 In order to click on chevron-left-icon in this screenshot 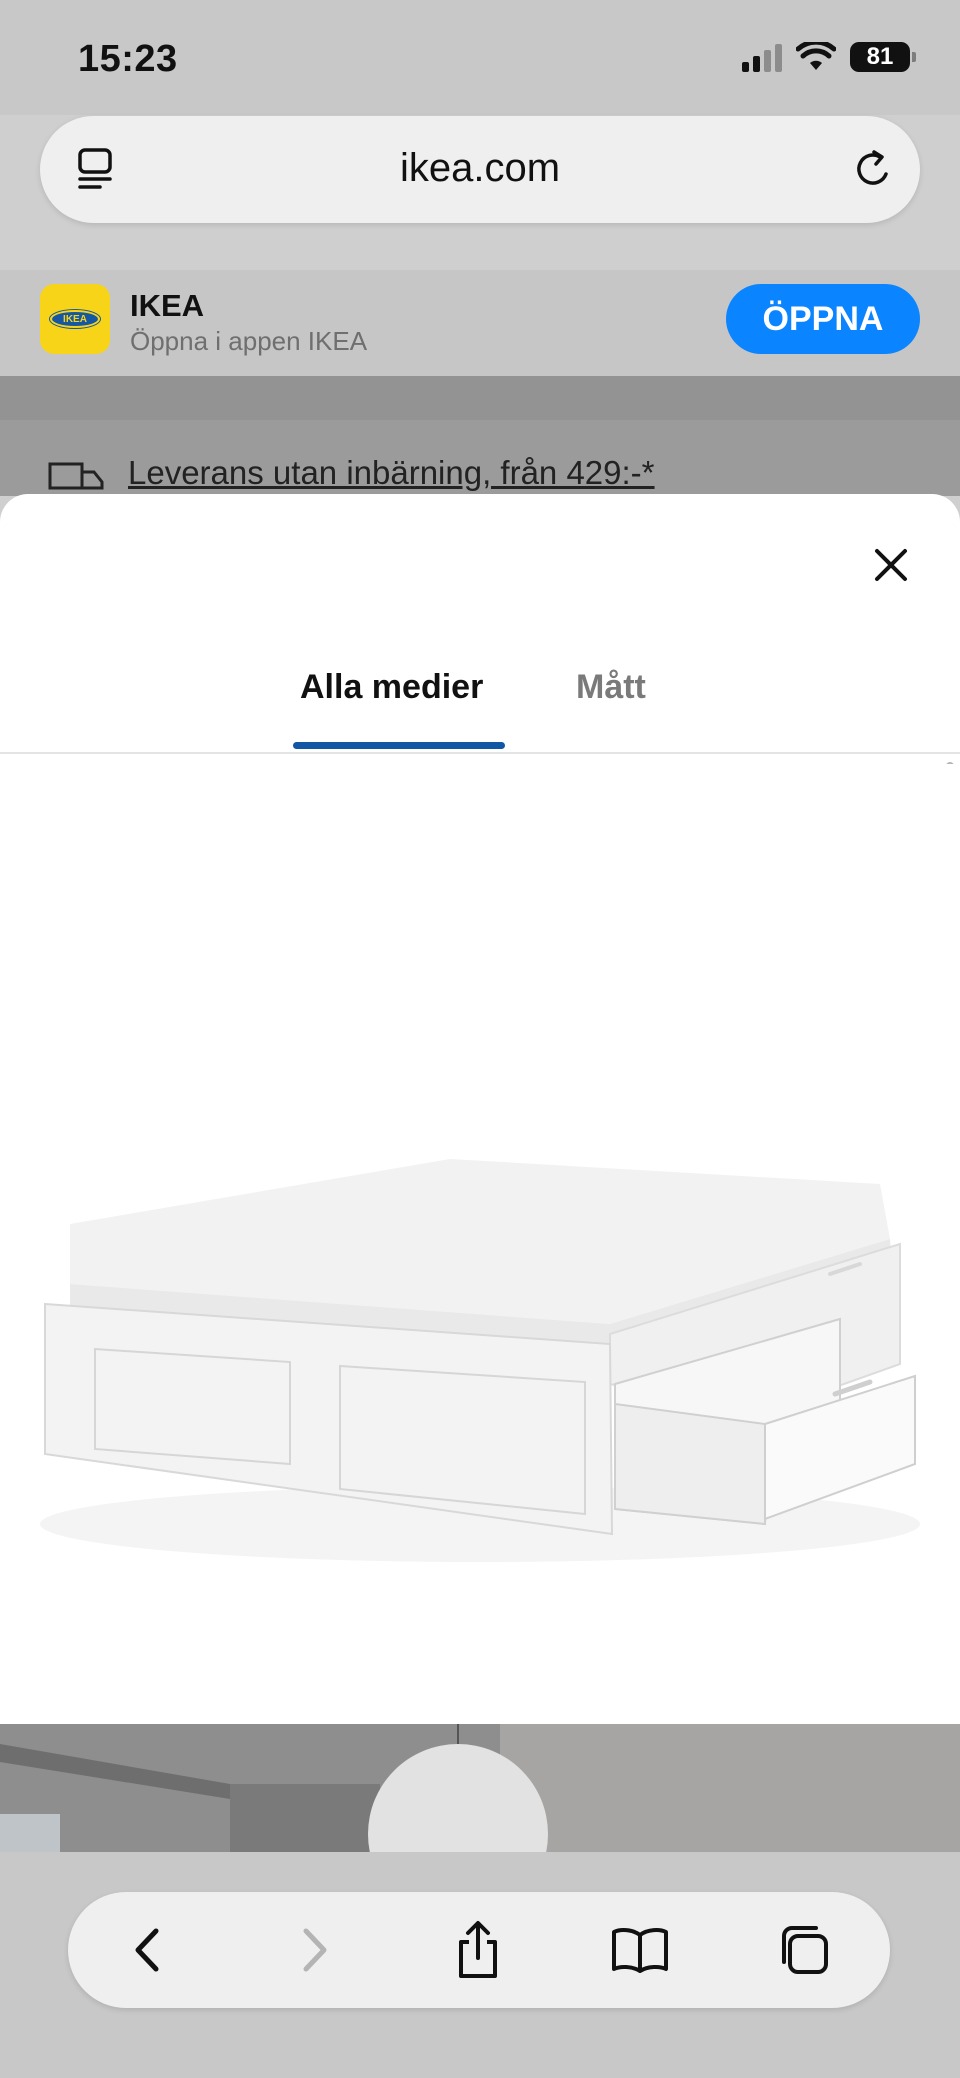, I will do `click(148, 1950)`.